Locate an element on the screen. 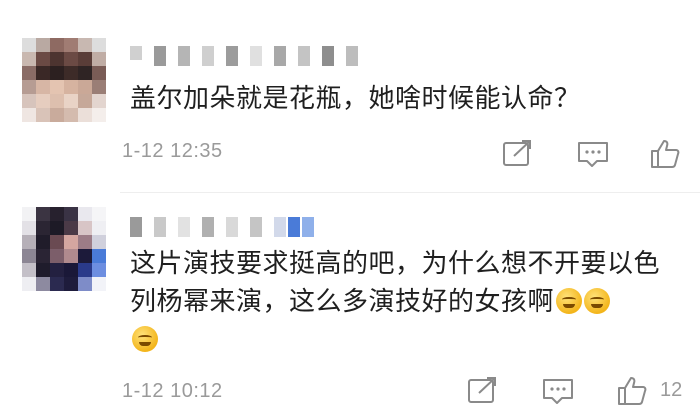 The image size is (700, 420). comment-timestamp: 1-12 12:35 is located at coordinates (172, 151).